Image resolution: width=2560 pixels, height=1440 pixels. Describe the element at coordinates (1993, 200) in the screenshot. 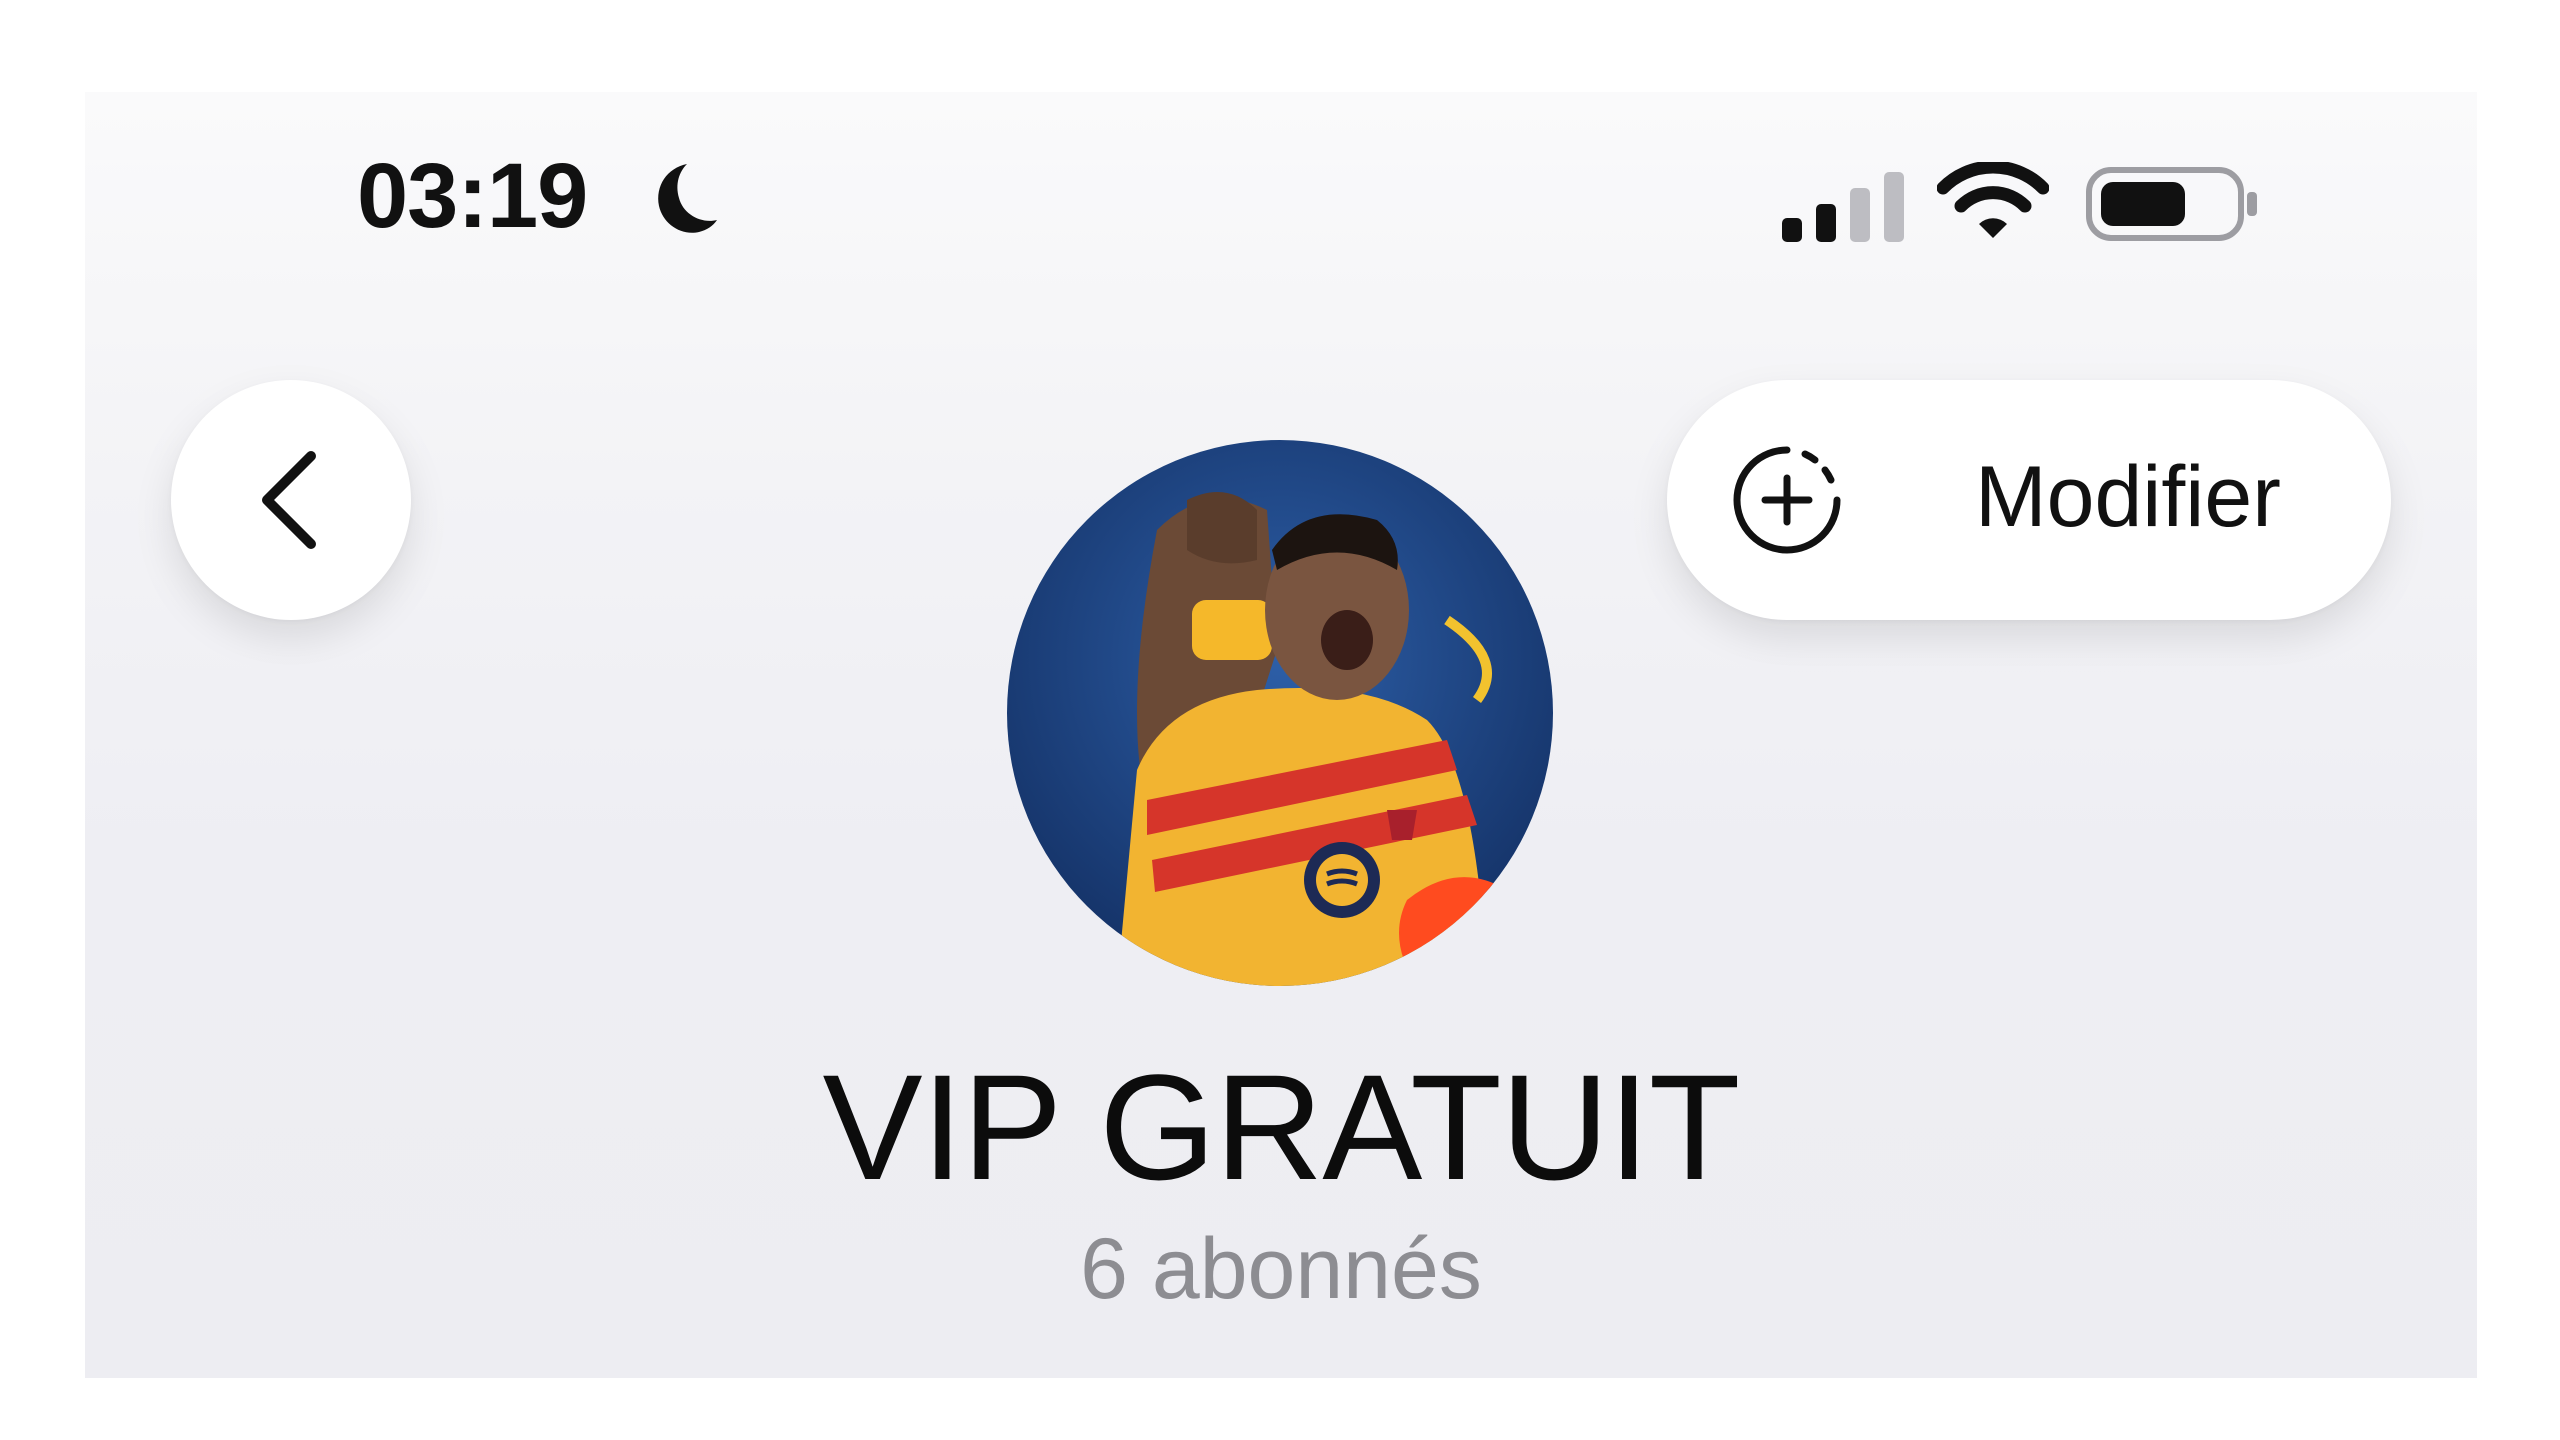

I see `wifi-icon` at that location.